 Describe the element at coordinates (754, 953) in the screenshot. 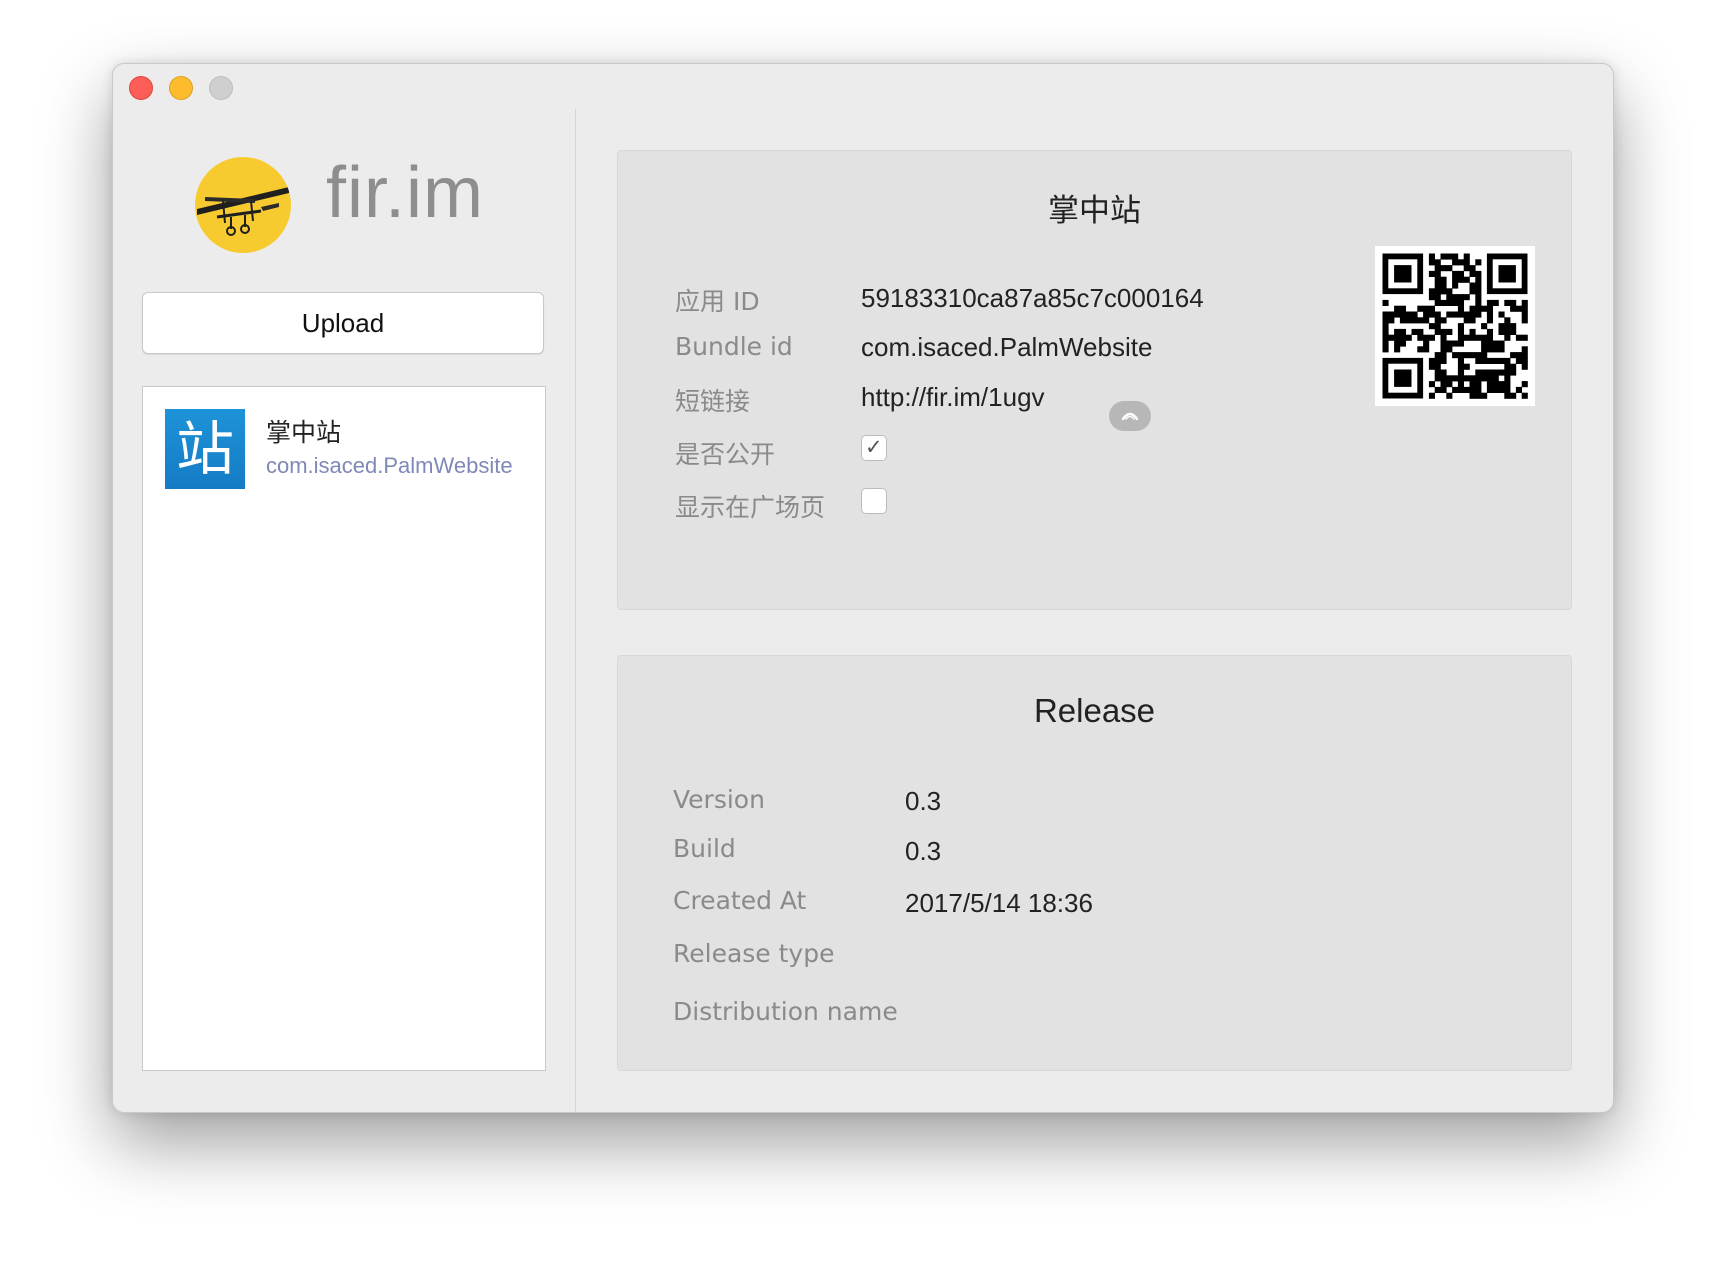

I see `release-type-label: Release type` at that location.